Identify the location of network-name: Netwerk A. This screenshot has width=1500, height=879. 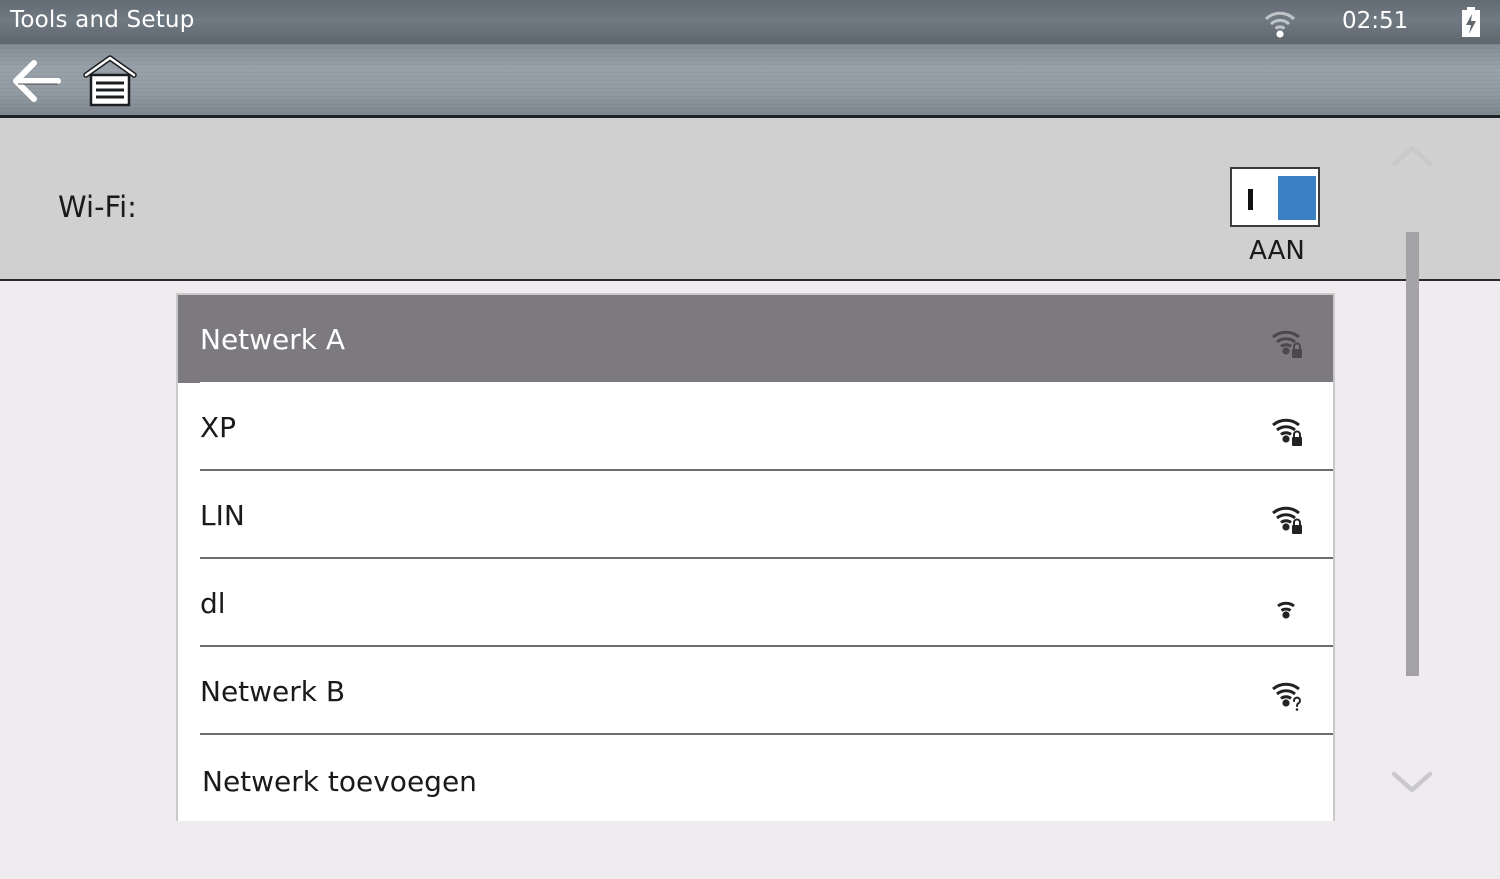
(273, 339).